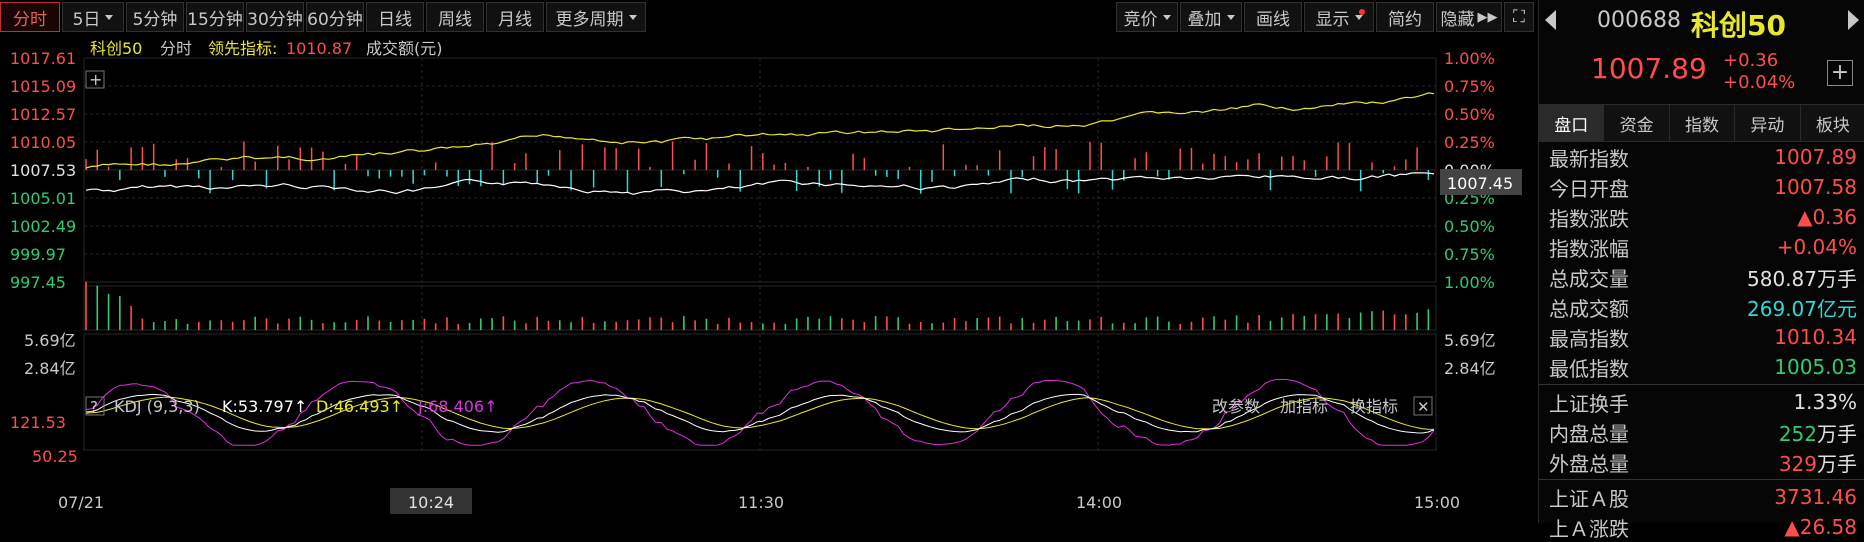 The image size is (1864, 542). Describe the element at coordinates (1825, 402) in the screenshot. I see `stat-number: 1.33%` at that location.